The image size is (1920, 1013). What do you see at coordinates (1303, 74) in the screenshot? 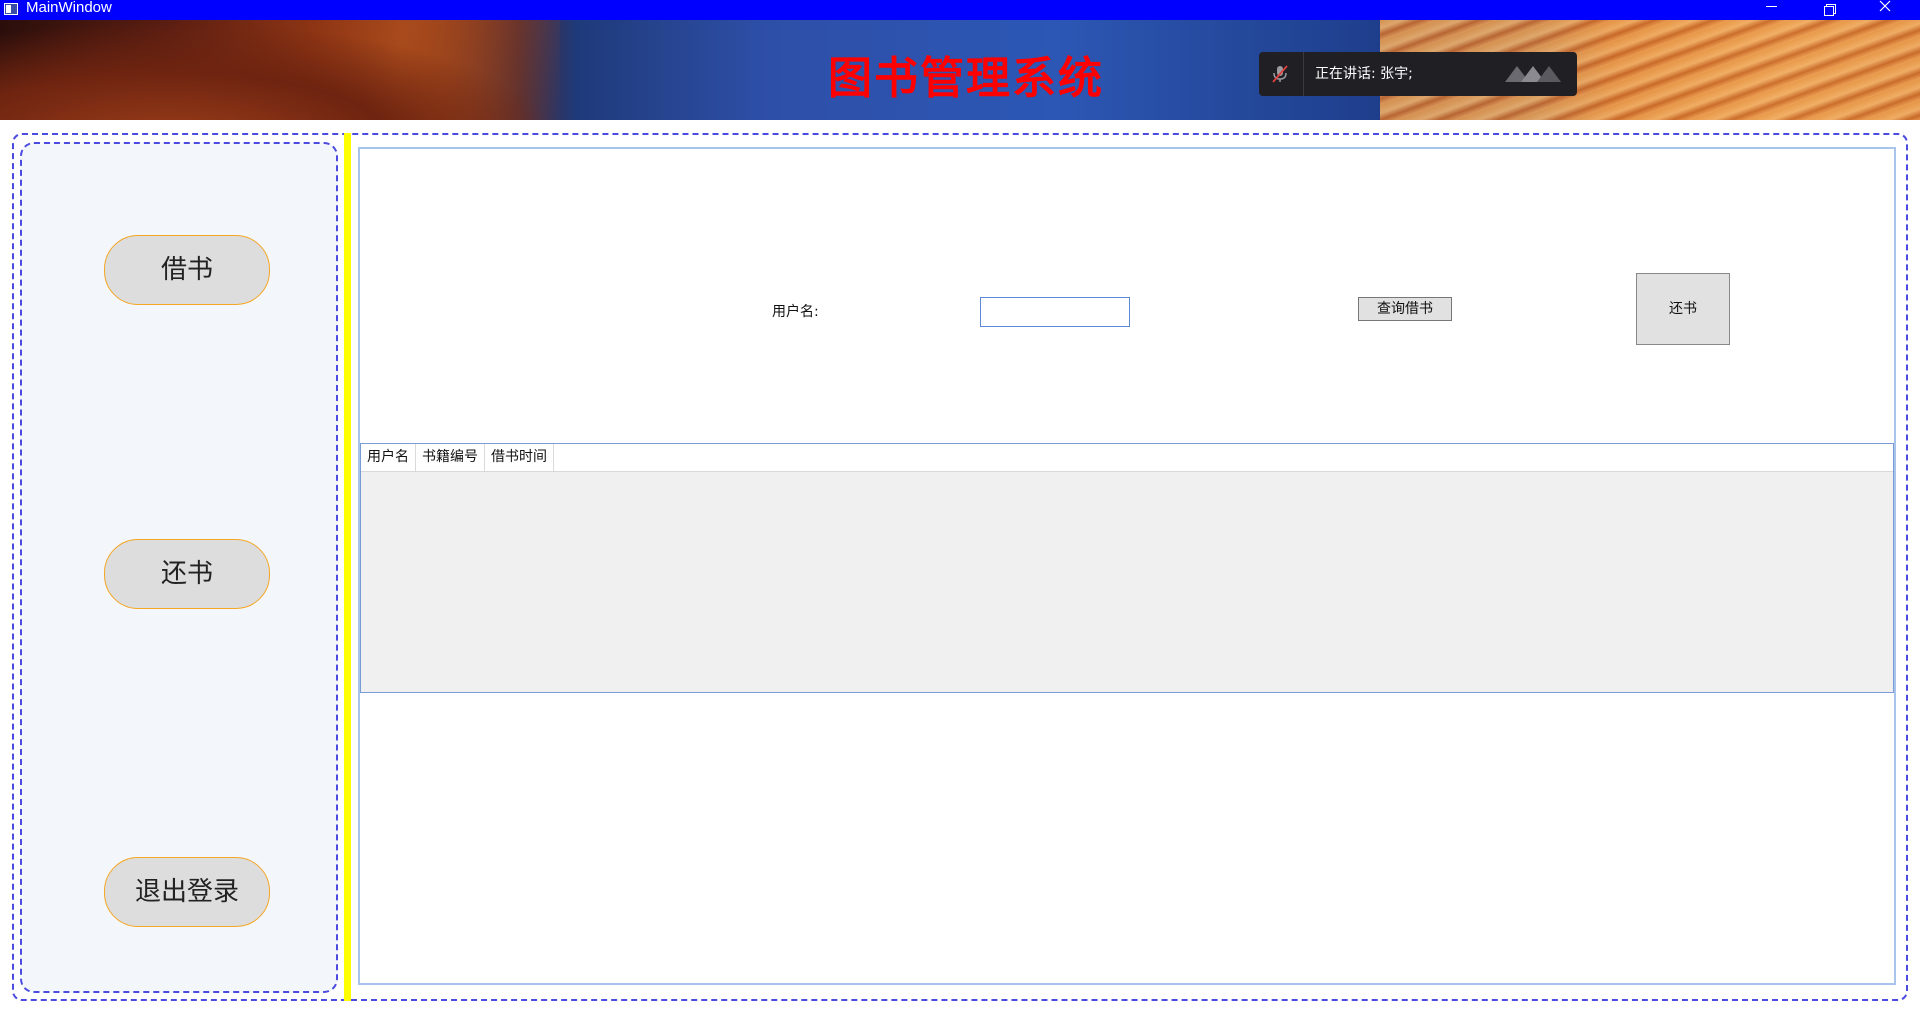
I see `toast-divider` at bounding box center [1303, 74].